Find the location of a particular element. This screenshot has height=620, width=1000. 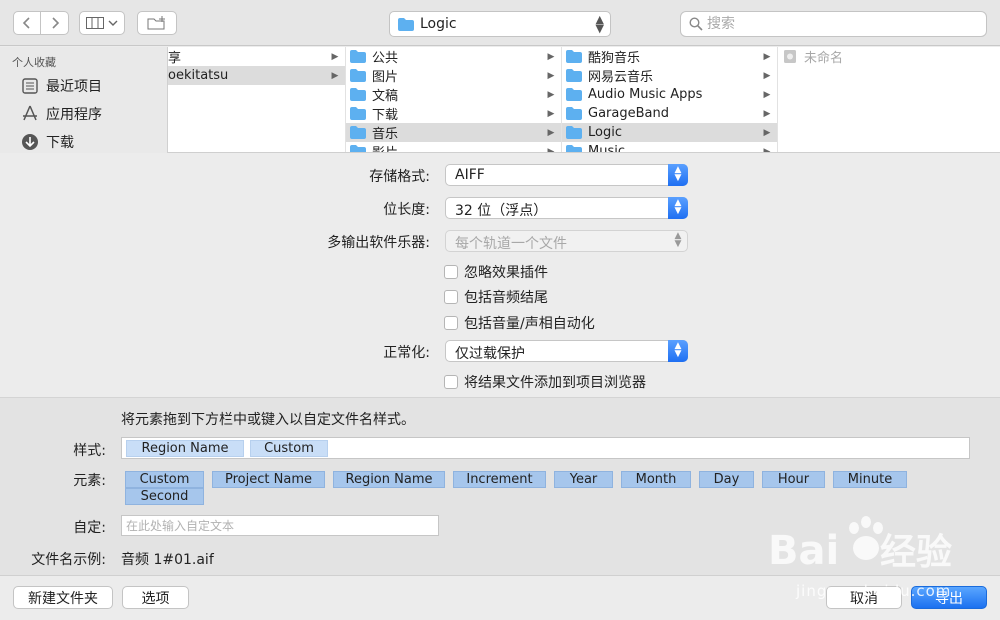

downloads-icon is located at coordinates (30, 142).